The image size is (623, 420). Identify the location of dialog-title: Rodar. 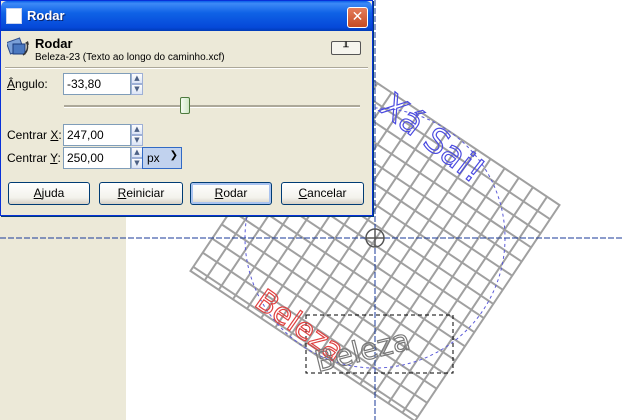
(46, 15).